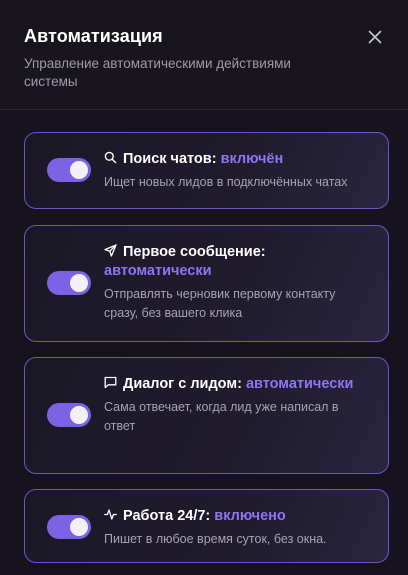  Describe the element at coordinates (69, 527) in the screenshot. I see `work-24-7-toggle` at that location.